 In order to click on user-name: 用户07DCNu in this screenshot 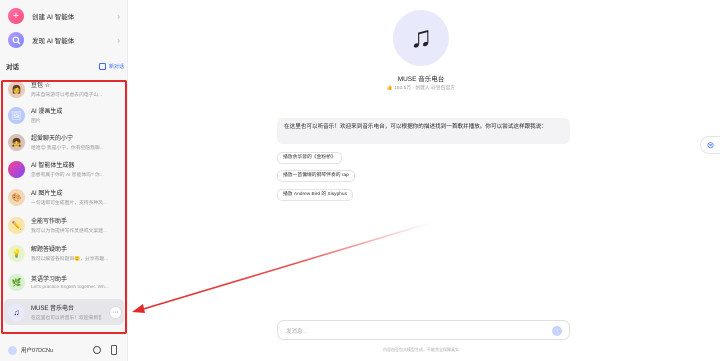, I will do `click(37, 350)`.